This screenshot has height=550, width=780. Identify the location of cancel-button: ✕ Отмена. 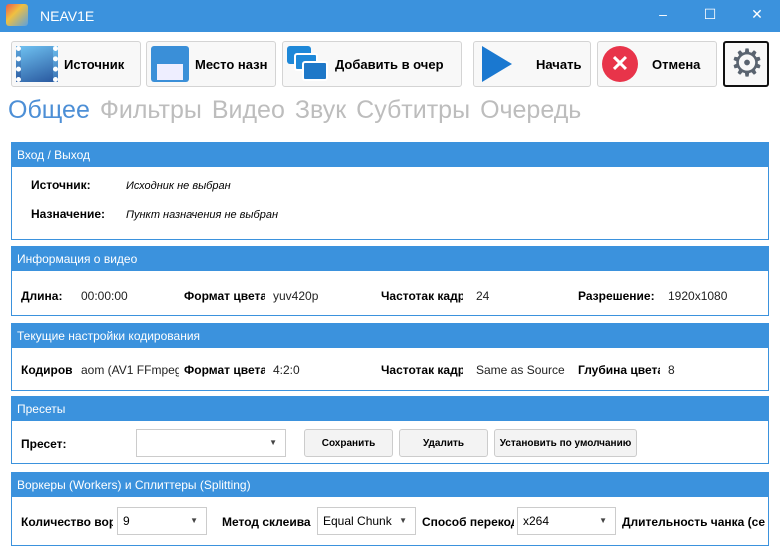
(657, 64).